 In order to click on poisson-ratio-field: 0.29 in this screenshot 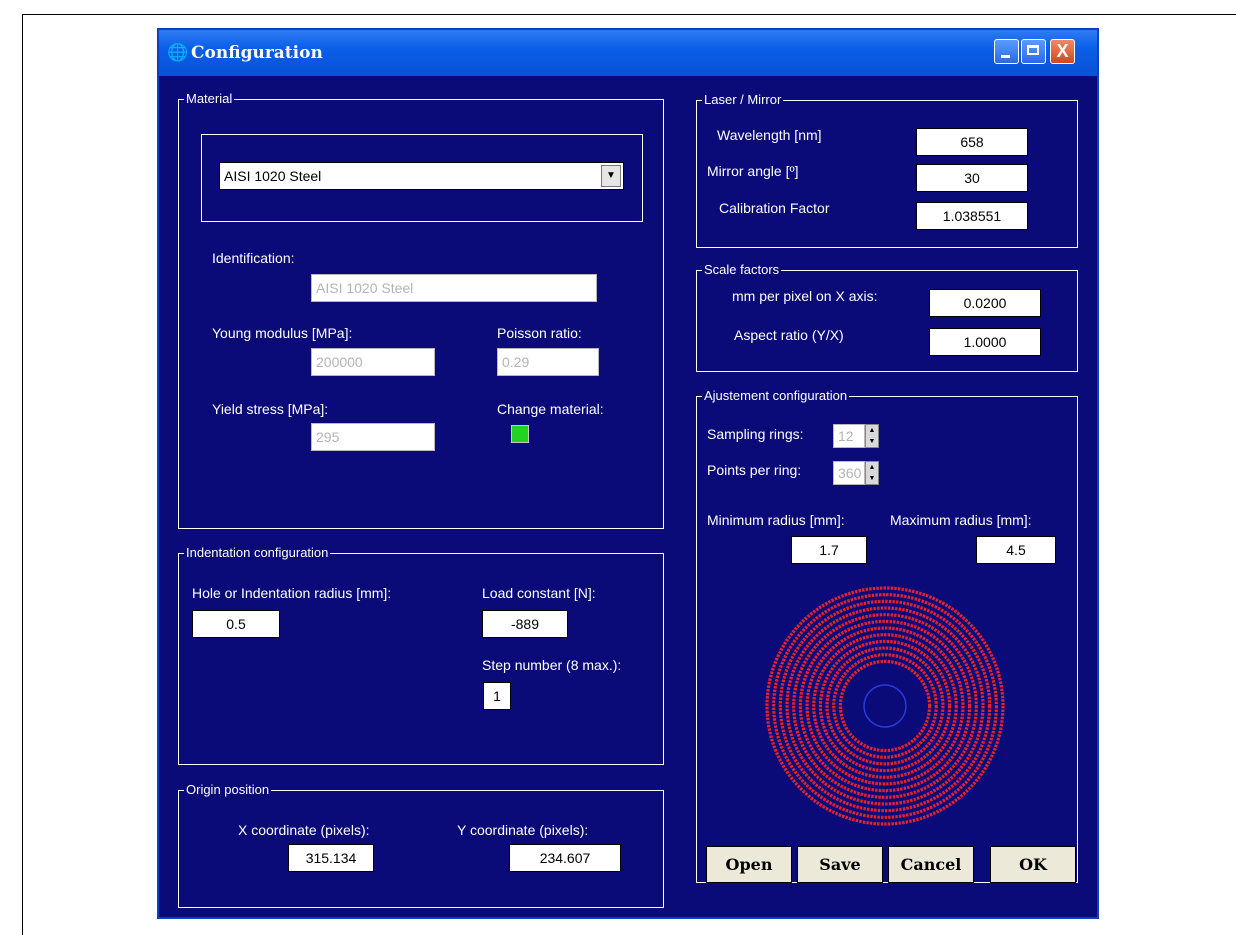, I will do `click(548, 362)`.